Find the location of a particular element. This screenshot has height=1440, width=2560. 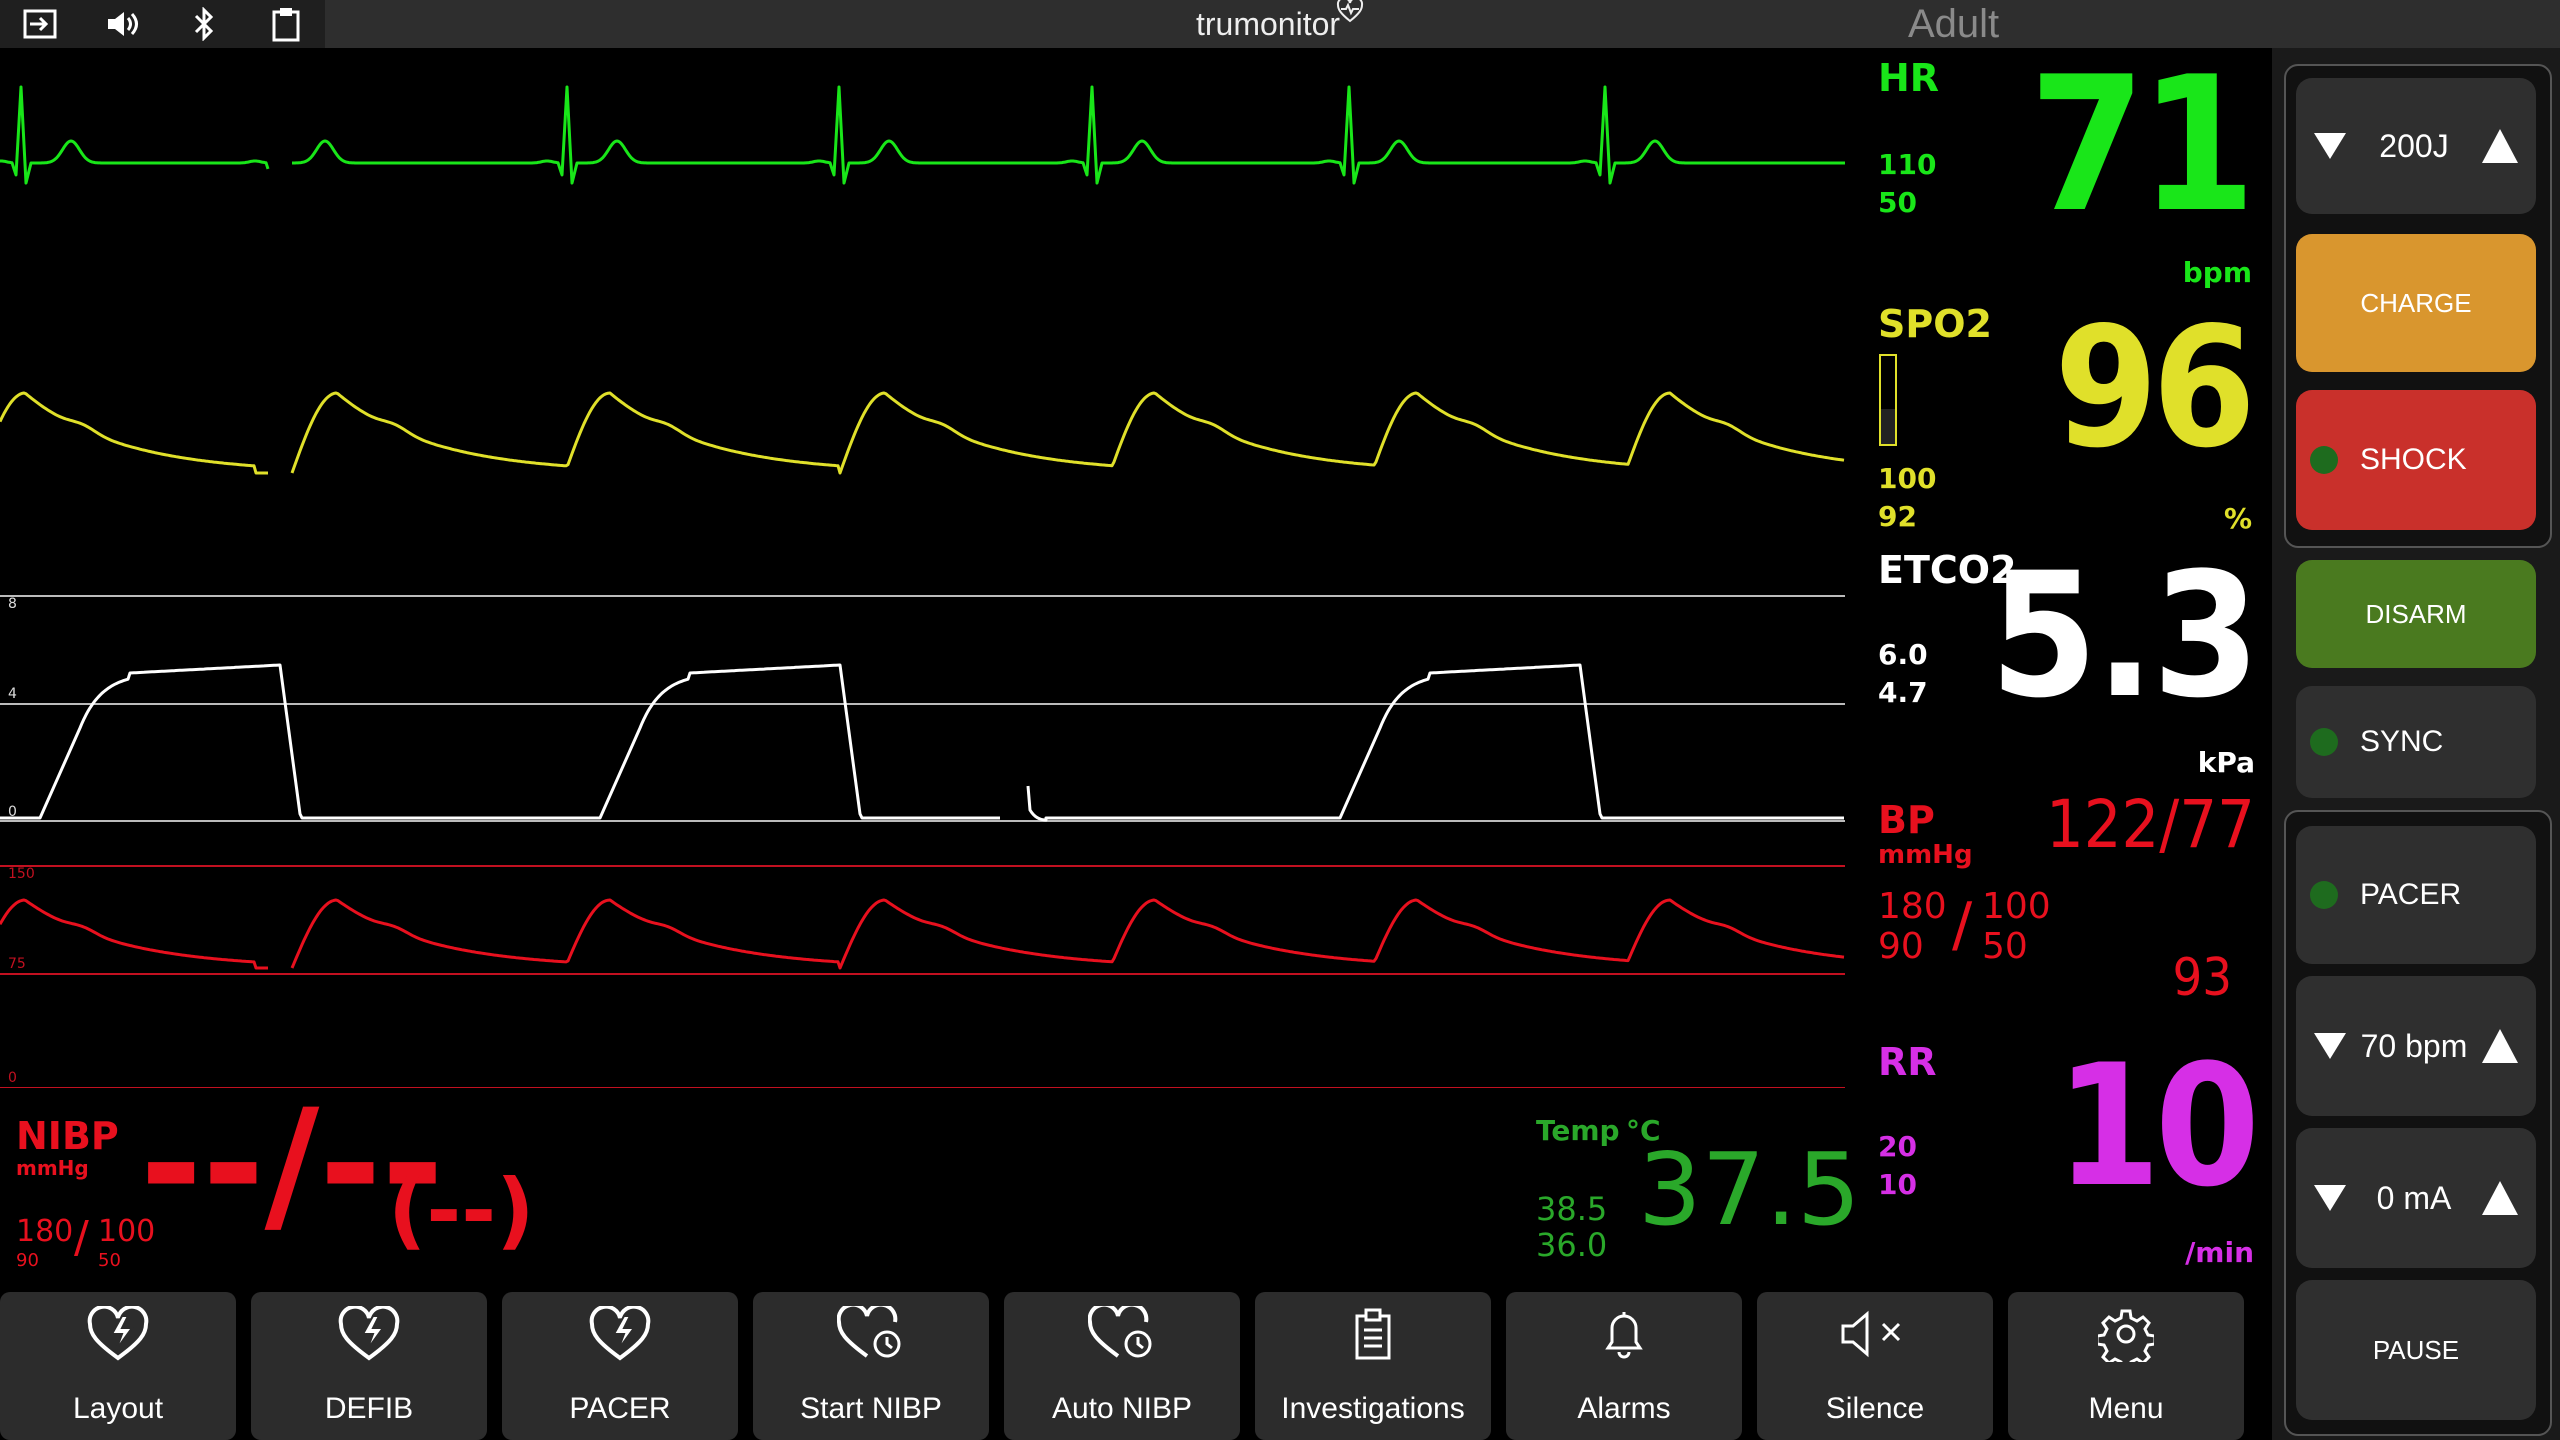

nibp-dia-high-limit: 100 is located at coordinates (127, 1231).